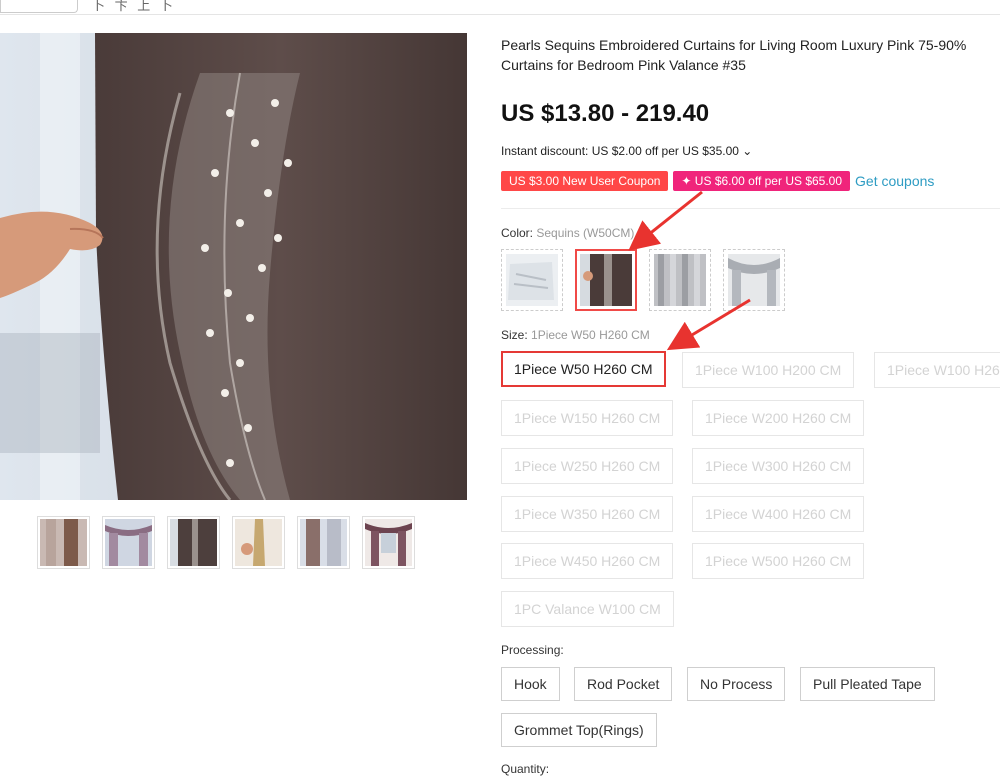 The image size is (1000, 776). Describe the element at coordinates (778, 561) in the screenshot. I see `size-option-w500-h260: 1Piece W500 H260 CM` at that location.